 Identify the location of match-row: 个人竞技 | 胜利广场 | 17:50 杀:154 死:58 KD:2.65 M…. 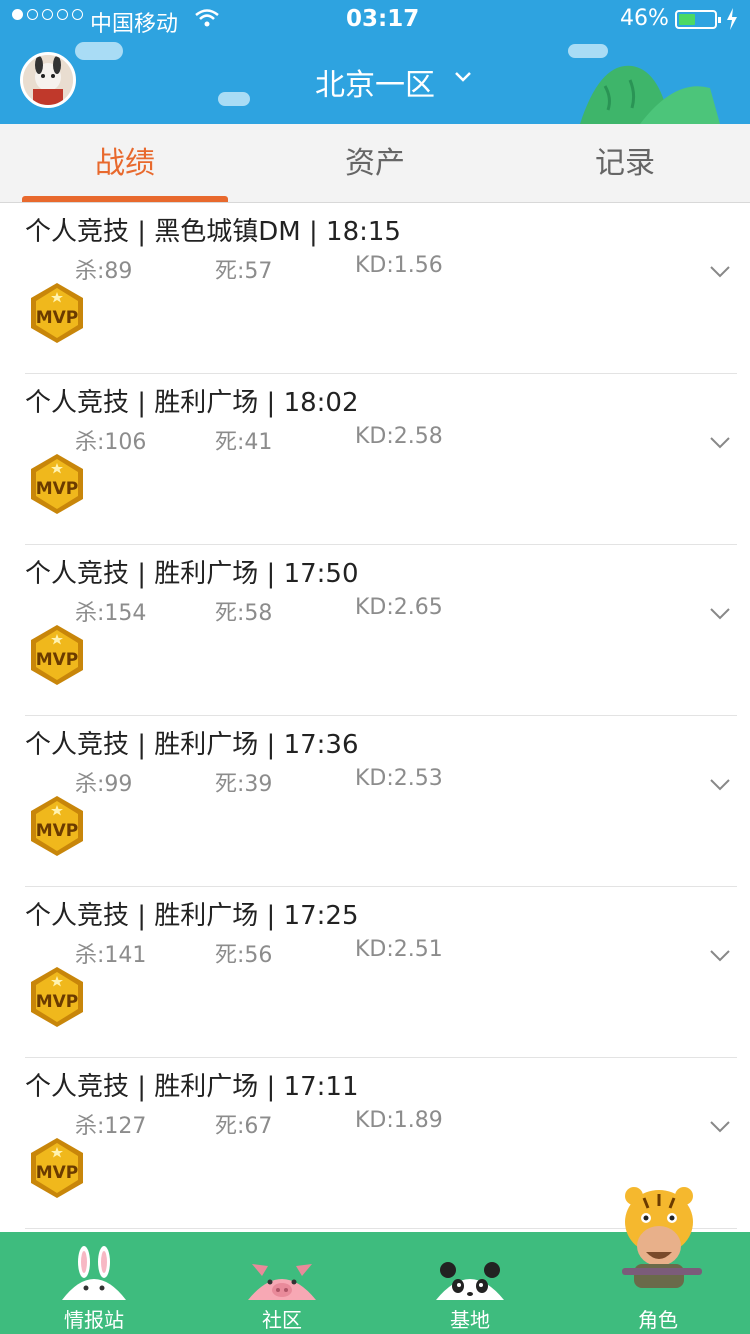
(381, 630).